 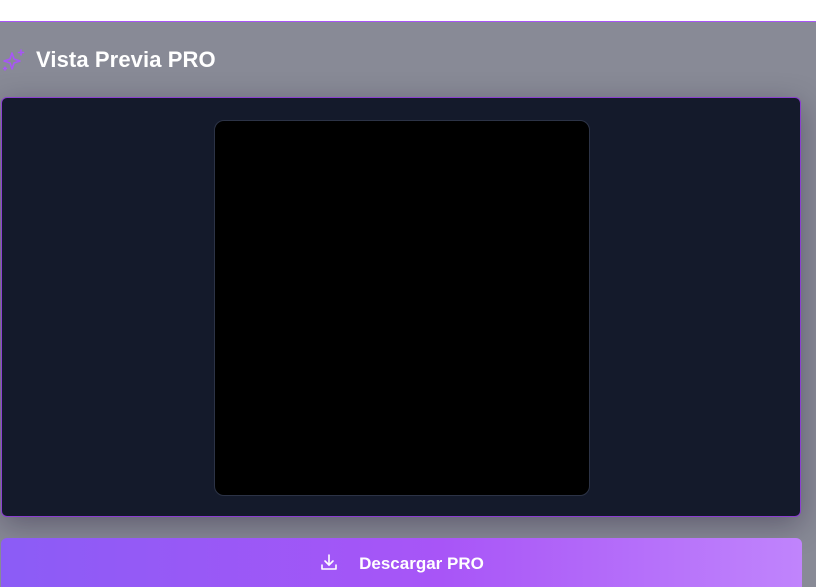 I want to click on top-bar, so click(x=408, y=11).